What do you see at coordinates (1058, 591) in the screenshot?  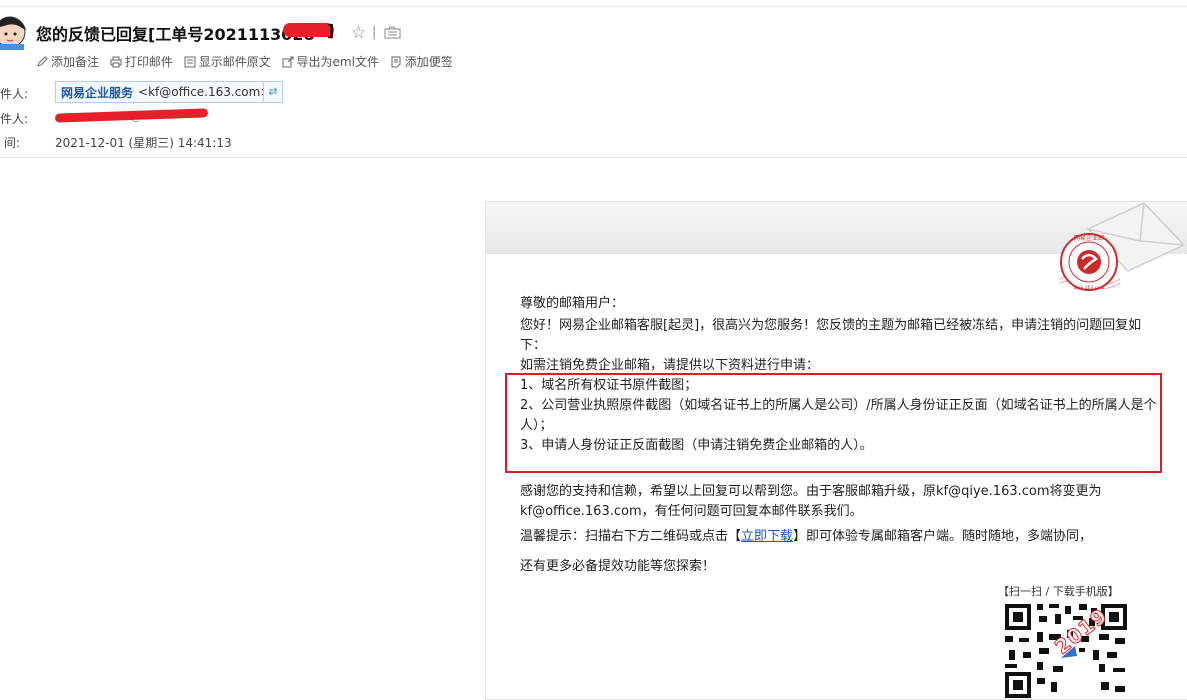 I see `qr-caption: 【扫一扫 / 下载手机版】` at bounding box center [1058, 591].